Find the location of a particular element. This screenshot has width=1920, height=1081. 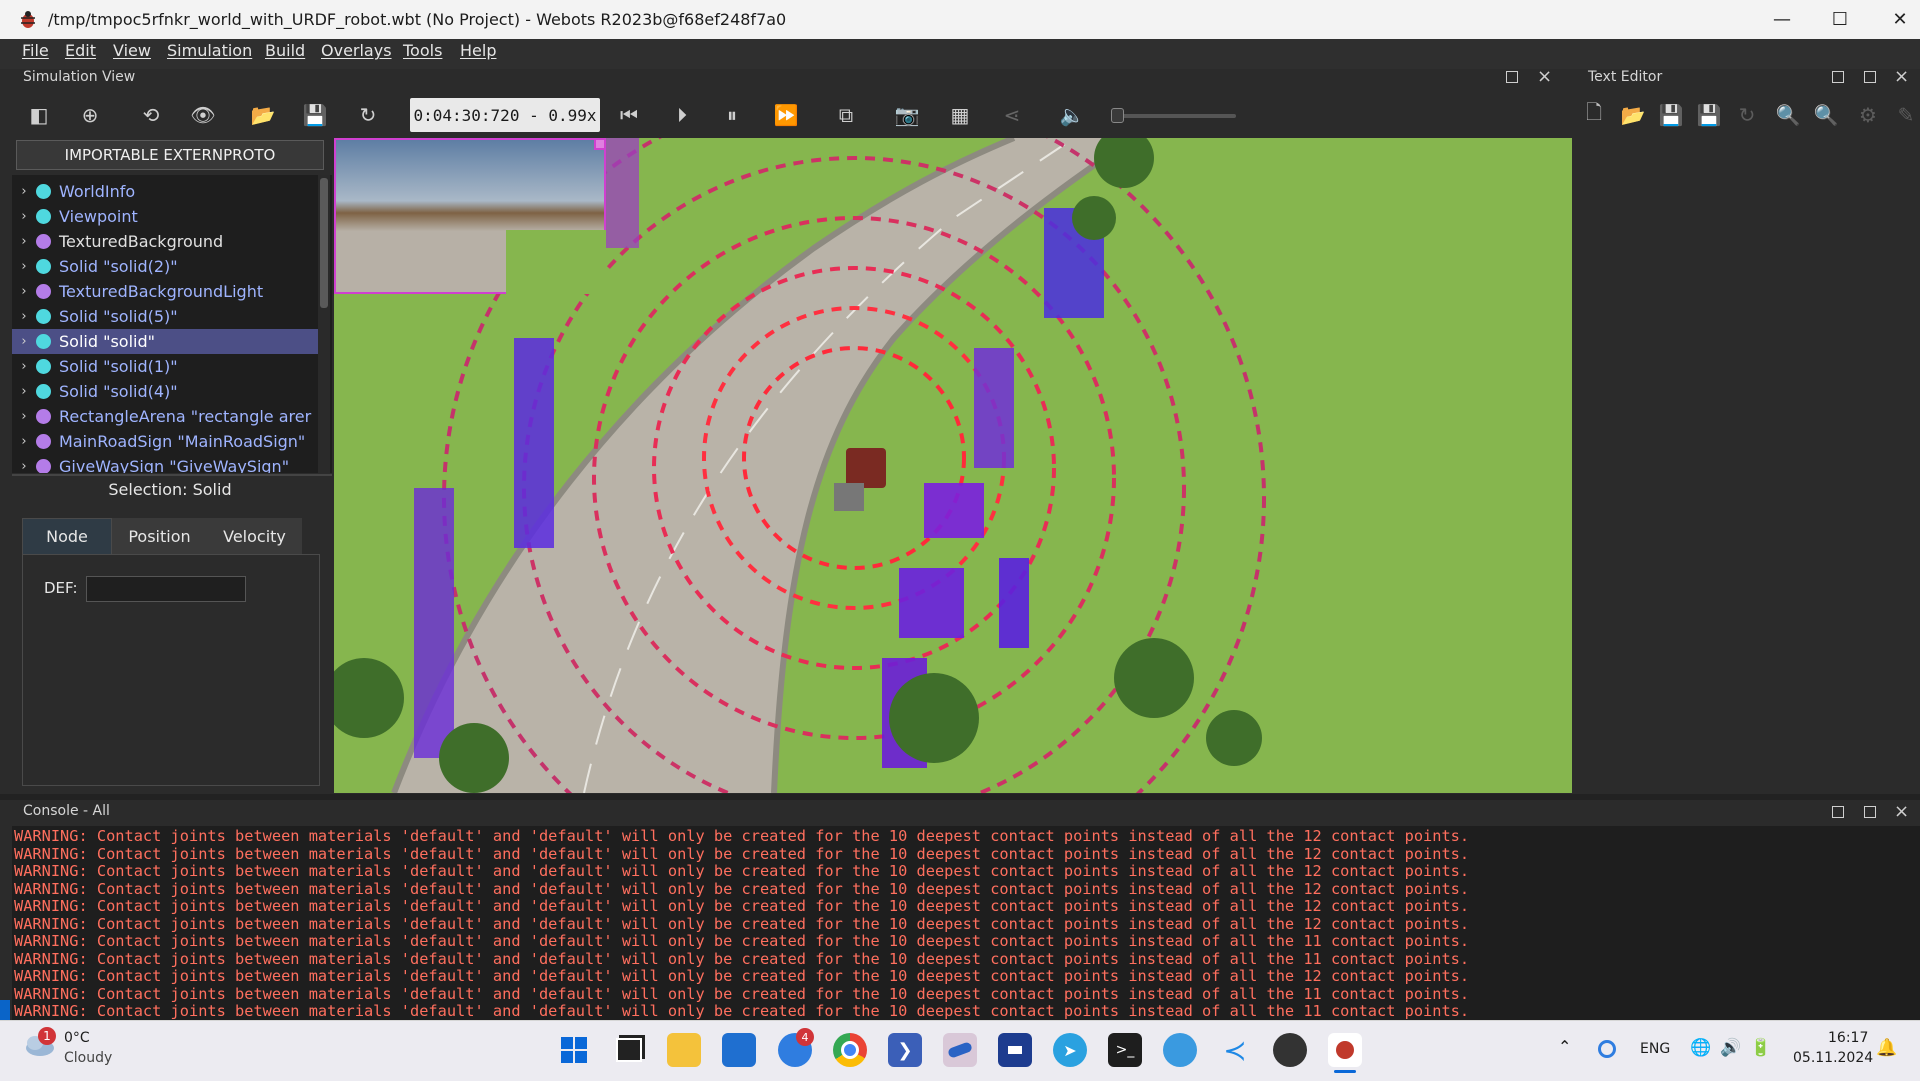

save-world-icon: 💾 is located at coordinates (315, 115).